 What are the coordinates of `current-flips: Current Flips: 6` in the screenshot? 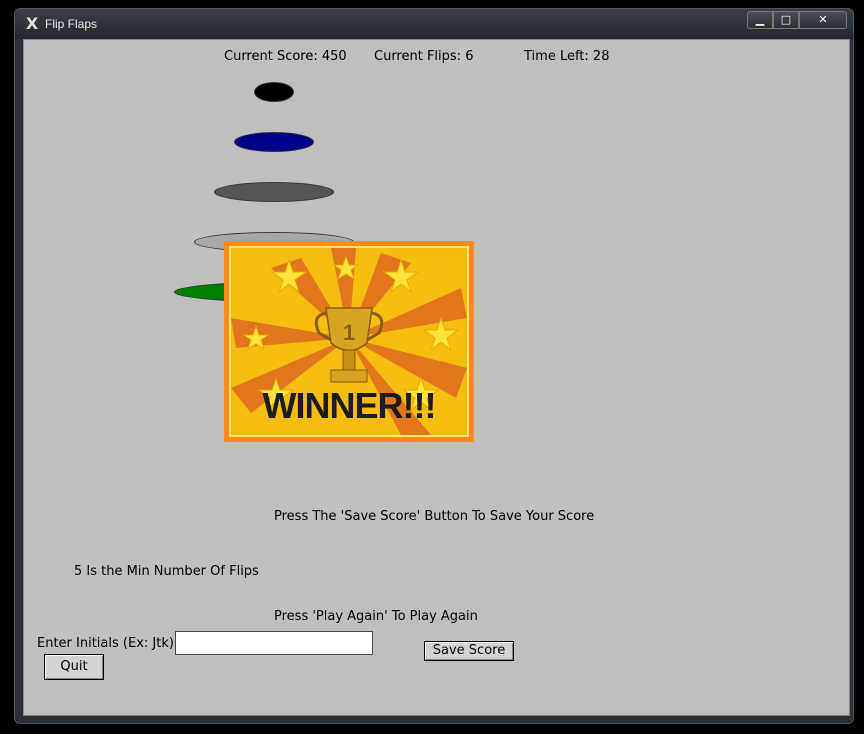 It's located at (424, 56).